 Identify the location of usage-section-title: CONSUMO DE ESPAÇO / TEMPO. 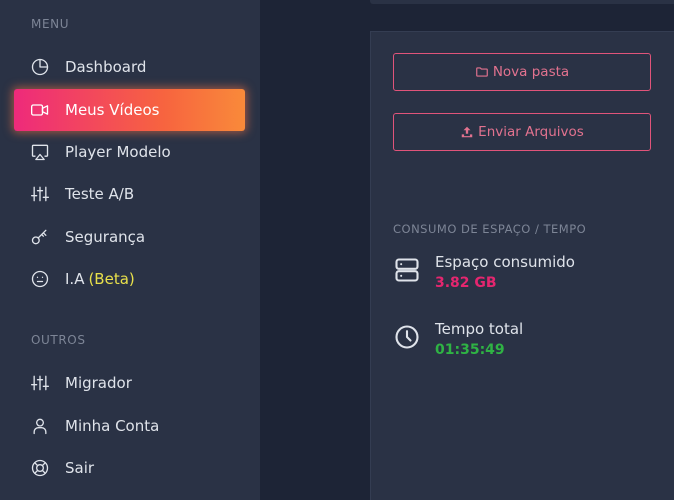
(490, 229).